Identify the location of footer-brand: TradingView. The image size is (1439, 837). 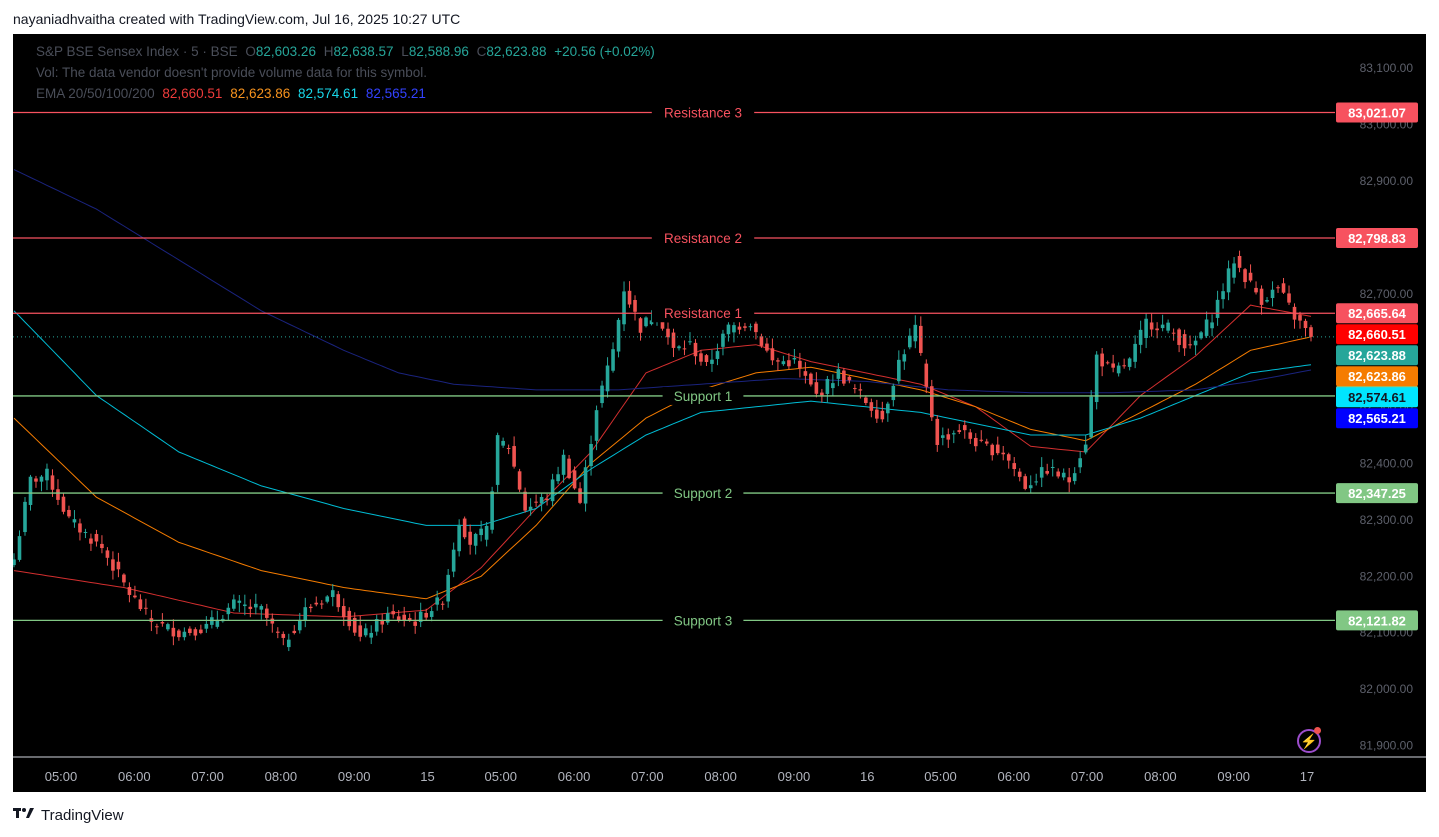
(68, 815).